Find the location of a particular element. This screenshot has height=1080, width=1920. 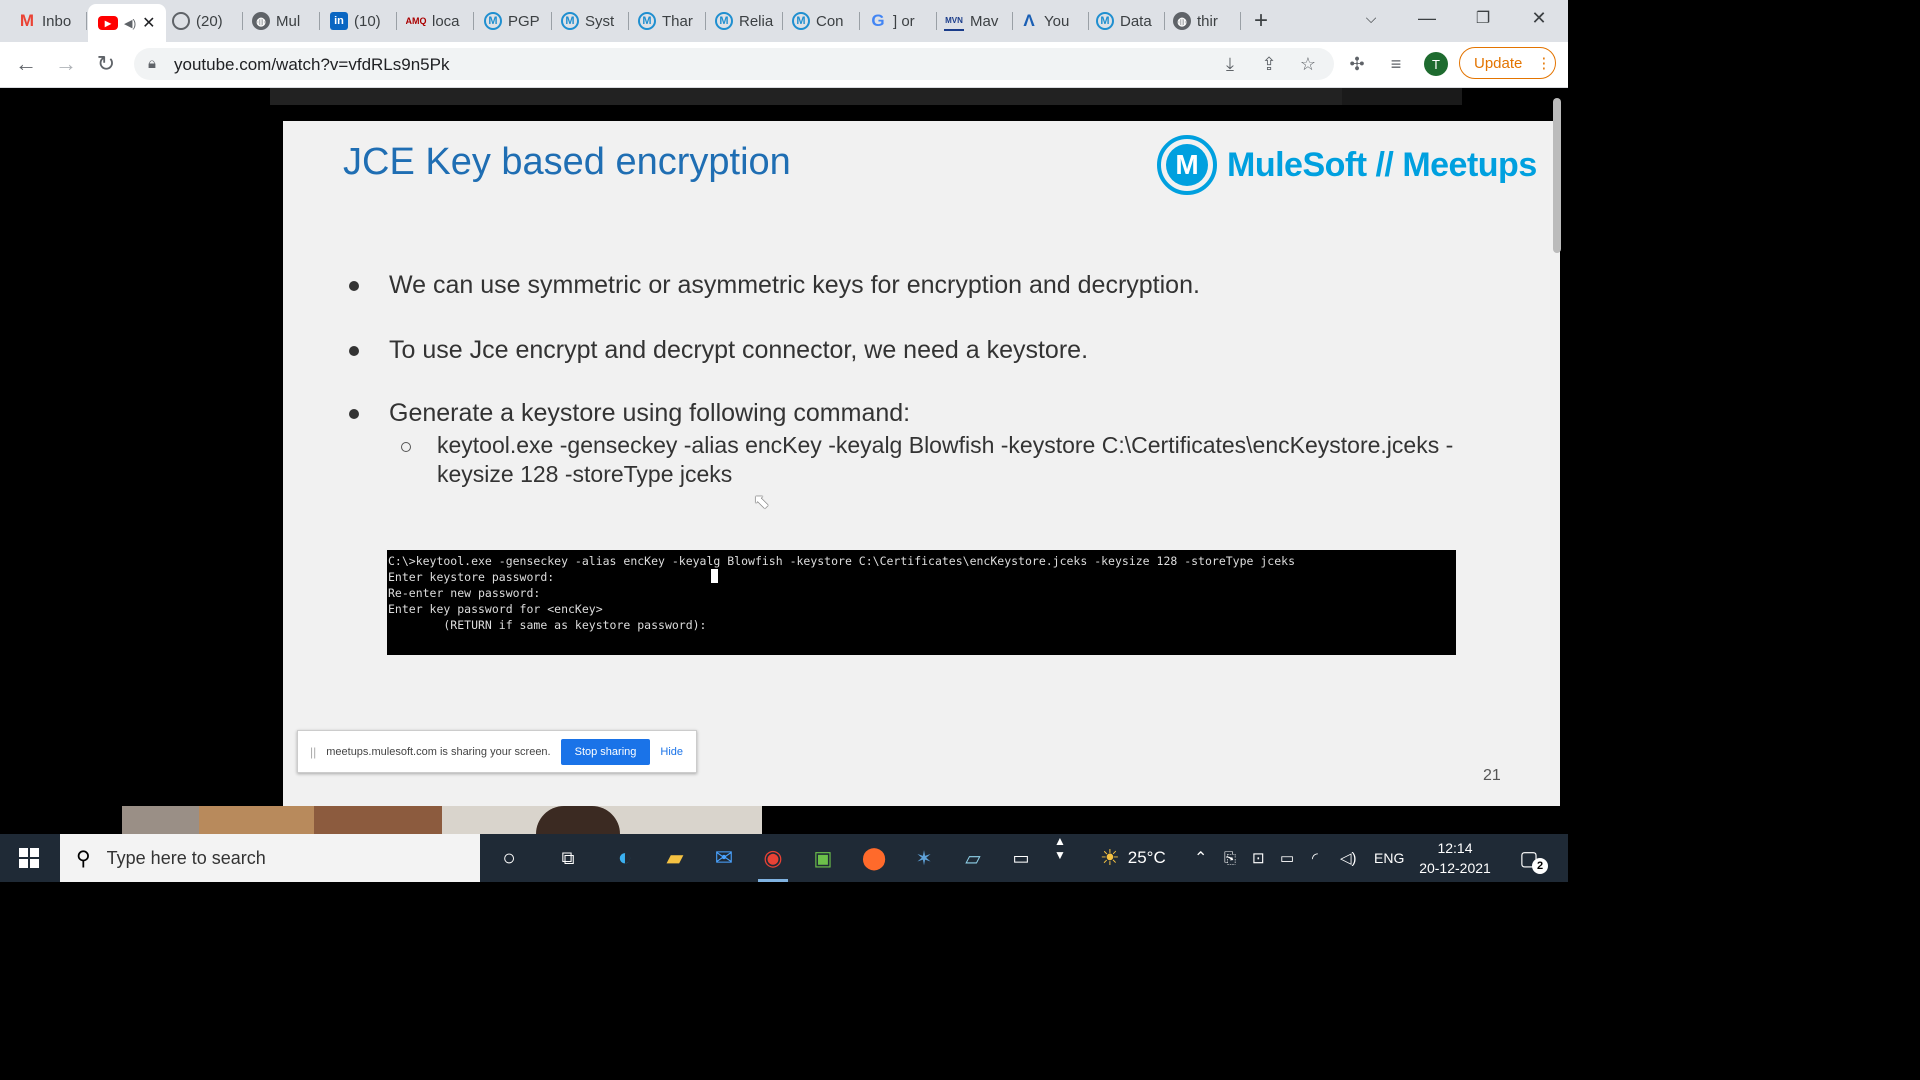

tab-15: ◍ thir is located at coordinates (1203, 21).